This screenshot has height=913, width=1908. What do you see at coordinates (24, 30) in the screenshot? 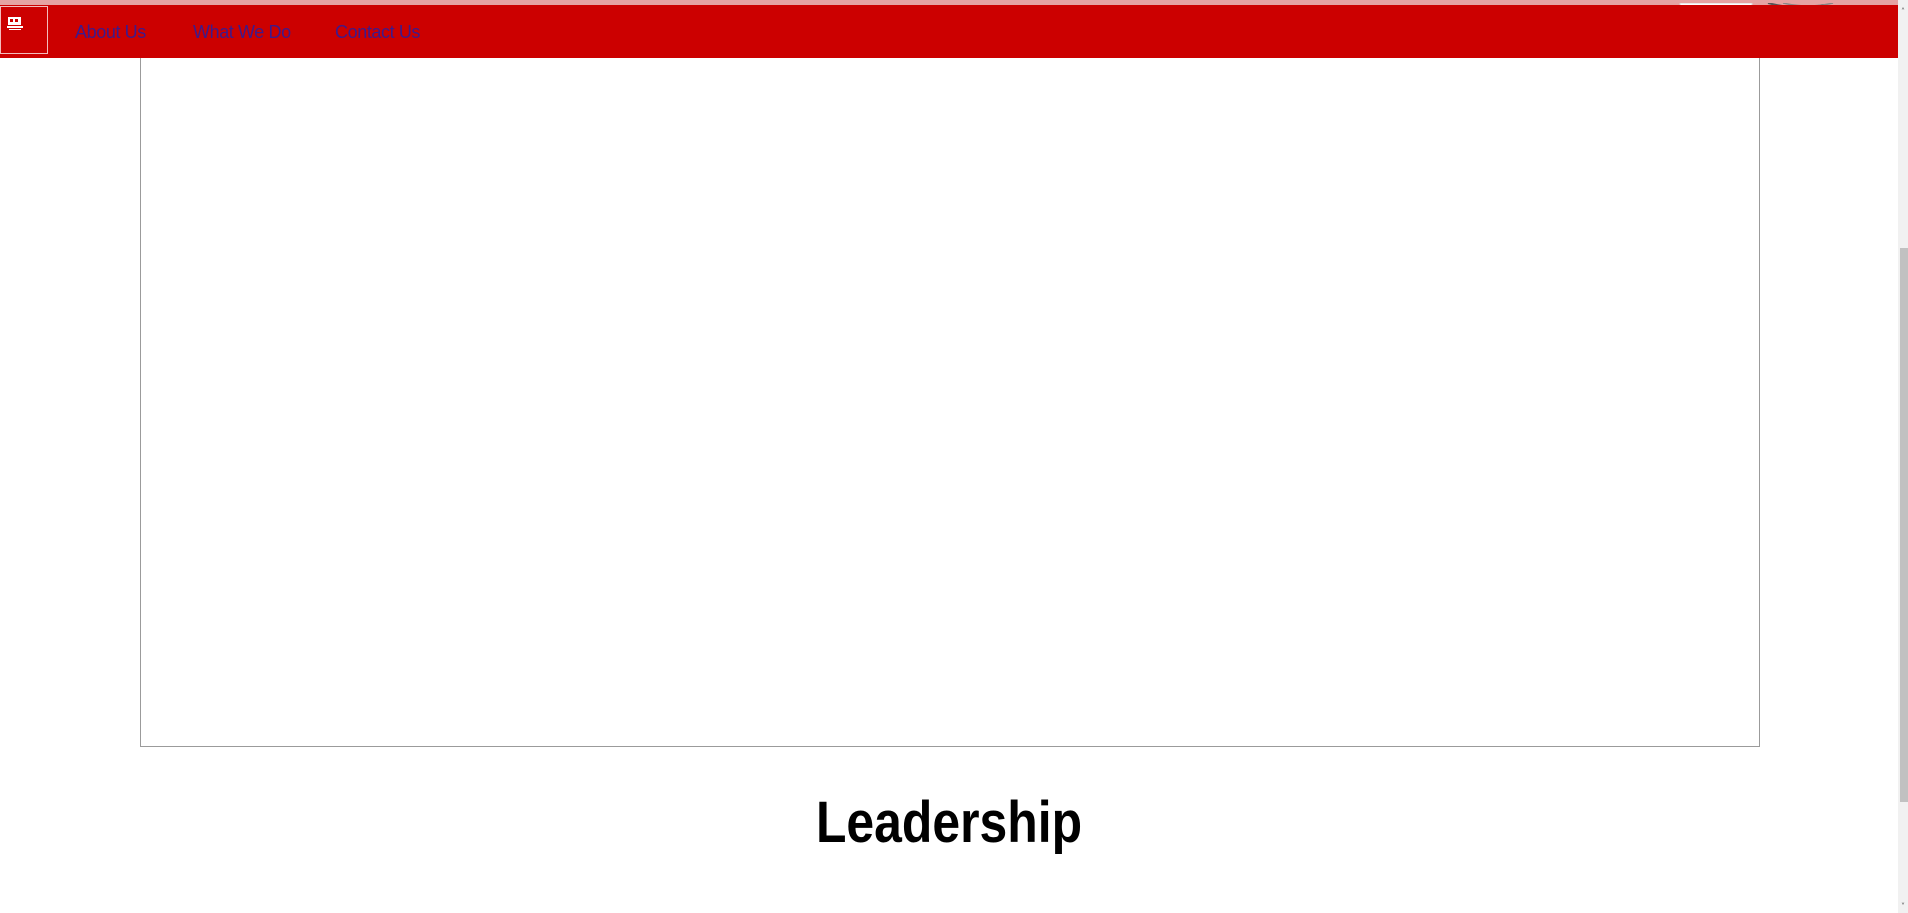
I see `home-logo-link` at bounding box center [24, 30].